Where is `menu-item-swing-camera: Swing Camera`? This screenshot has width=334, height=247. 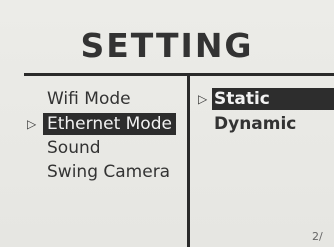
menu-item-swing-camera: Swing Camera is located at coordinates (108, 172).